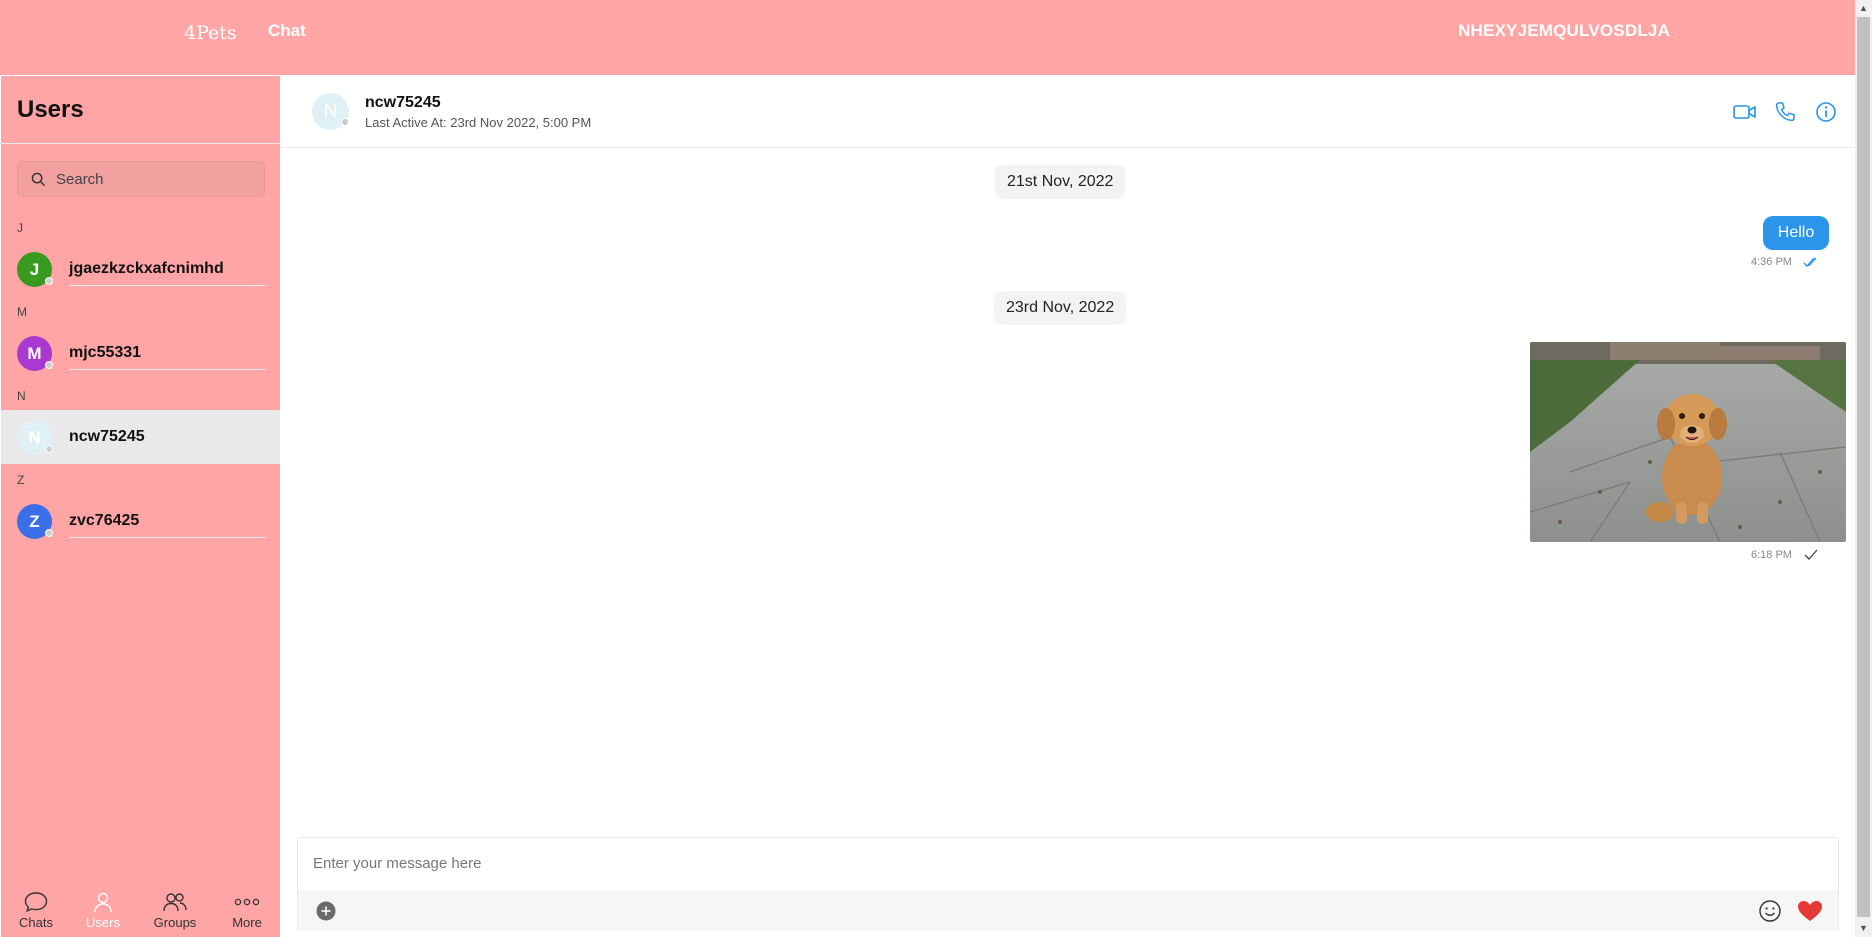 Image resolution: width=1872 pixels, height=937 pixels. I want to click on user-name: ncw75245, so click(107, 436).